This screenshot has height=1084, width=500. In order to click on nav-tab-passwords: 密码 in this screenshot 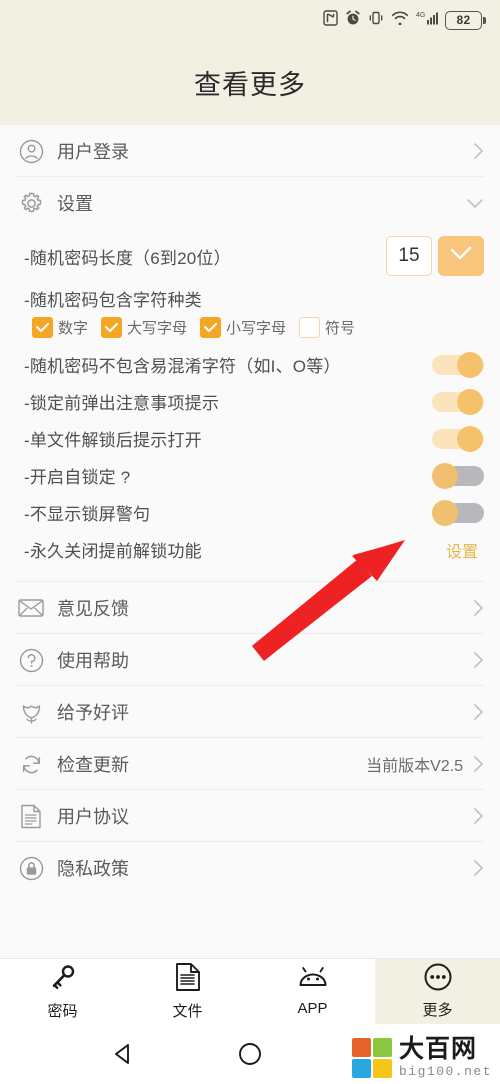, I will do `click(62, 991)`.